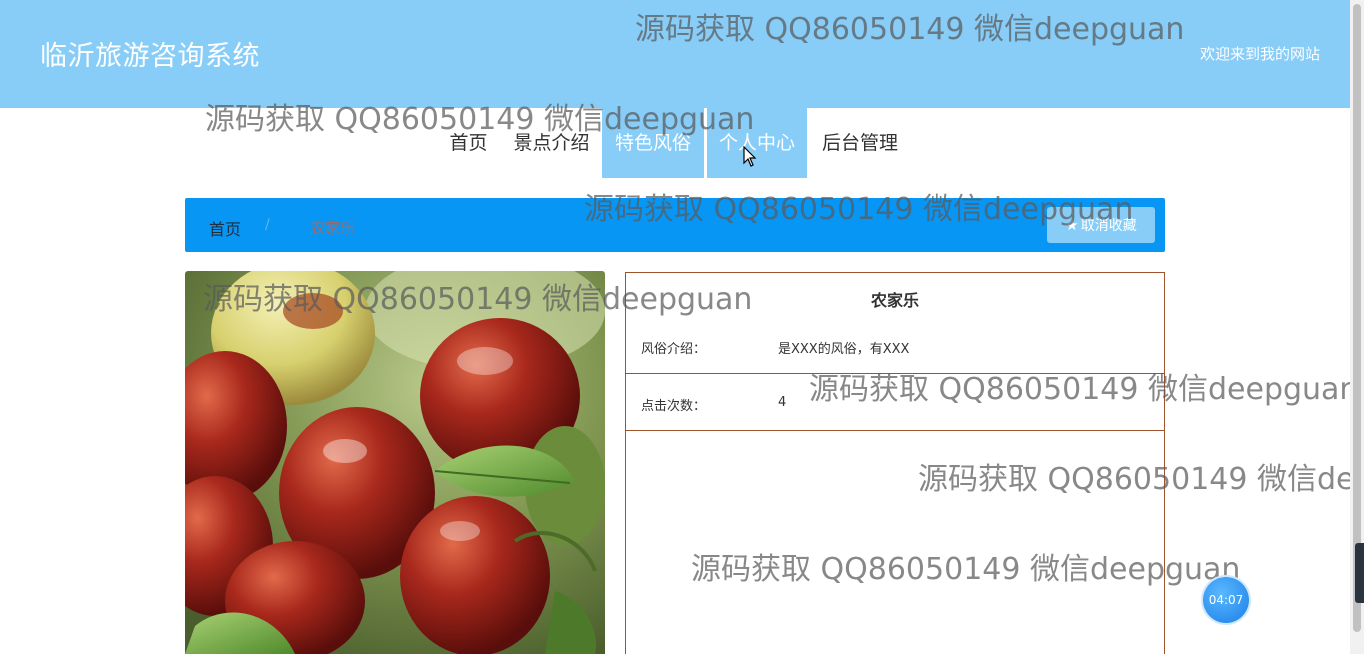 The image size is (1364, 654). What do you see at coordinates (551, 143) in the screenshot?
I see `nav-item-attractions: 景点介绍` at bounding box center [551, 143].